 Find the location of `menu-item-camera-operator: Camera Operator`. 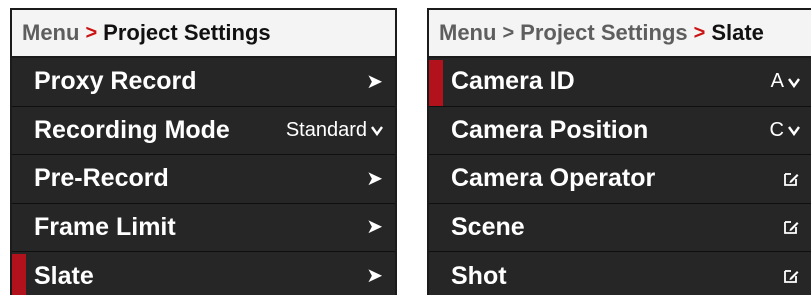

menu-item-camera-operator: Camera Operator is located at coordinates (620, 179).